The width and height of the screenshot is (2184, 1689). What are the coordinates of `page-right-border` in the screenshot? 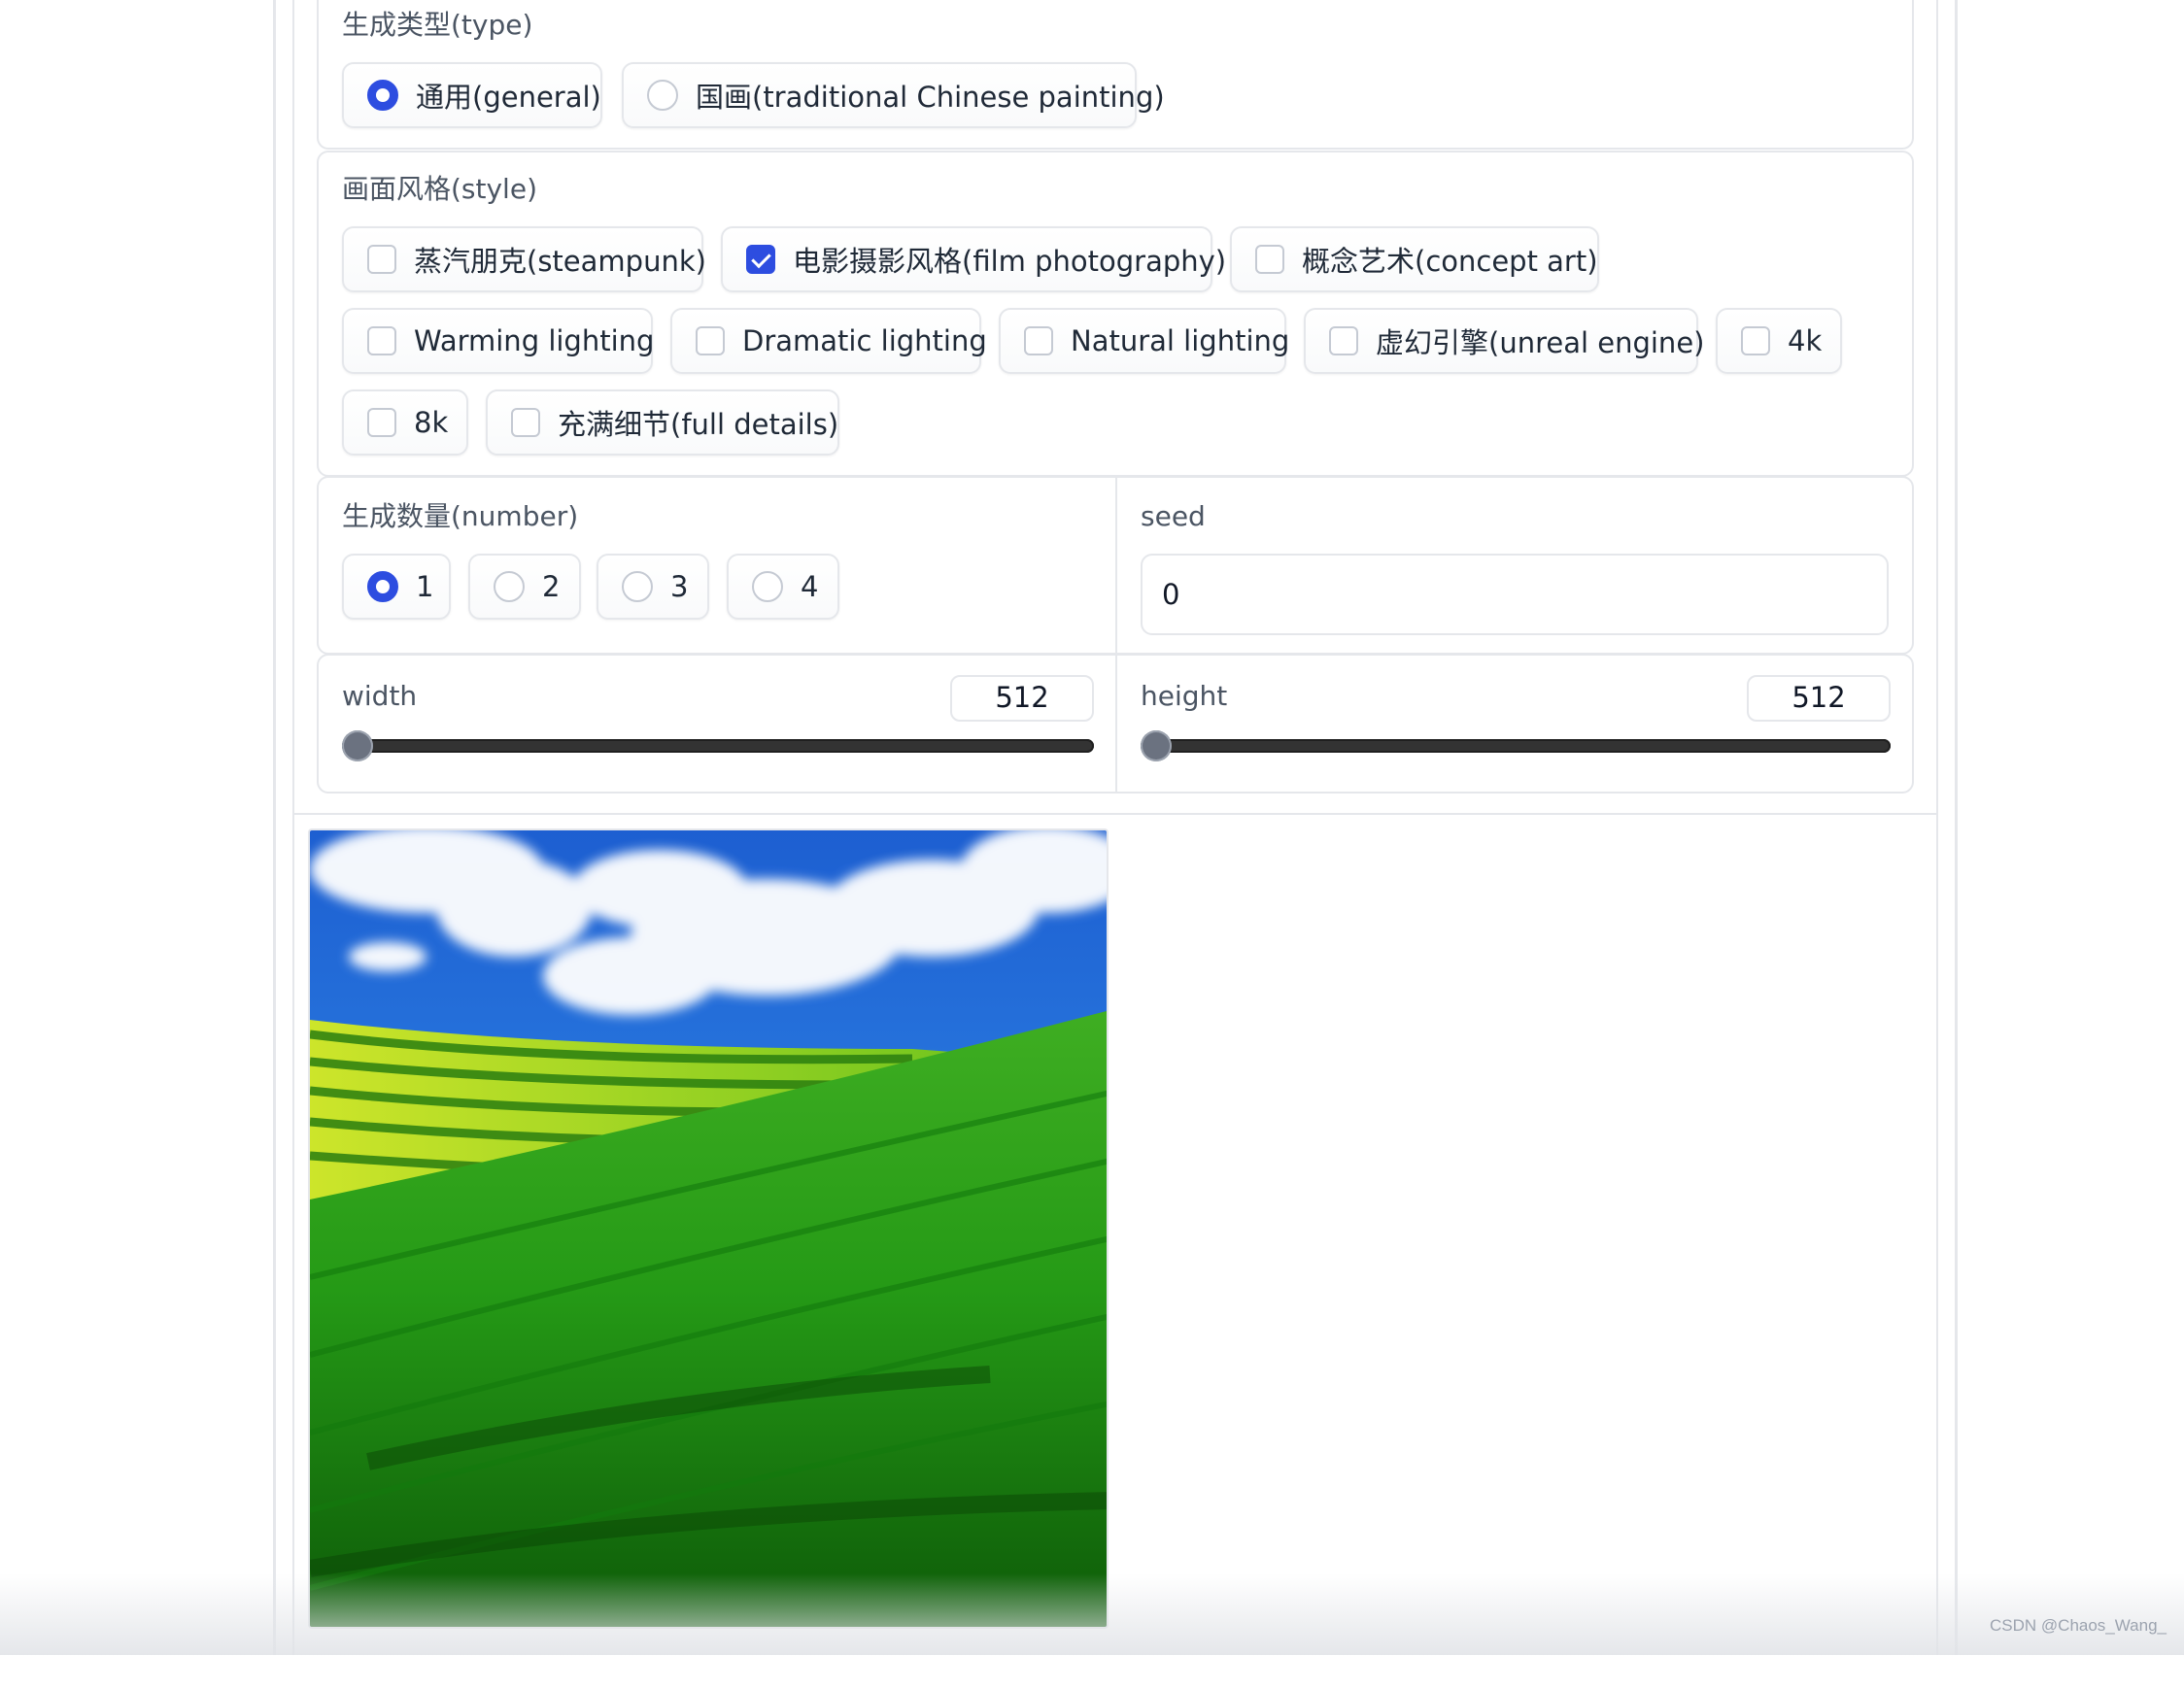 It's located at (1956, 827).